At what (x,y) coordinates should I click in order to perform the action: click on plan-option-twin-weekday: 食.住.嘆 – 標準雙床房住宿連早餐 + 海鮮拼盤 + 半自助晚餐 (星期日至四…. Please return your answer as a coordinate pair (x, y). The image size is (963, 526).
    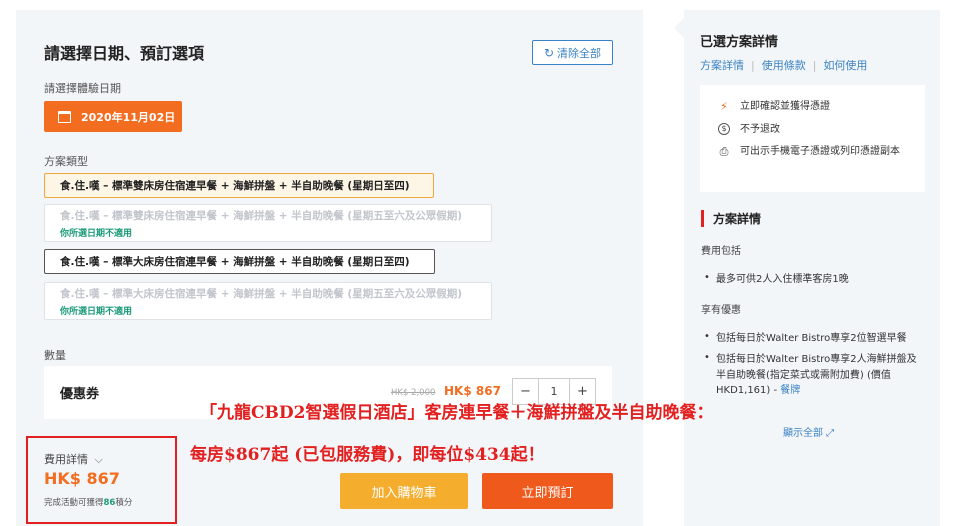
    Looking at the image, I should click on (239, 185).